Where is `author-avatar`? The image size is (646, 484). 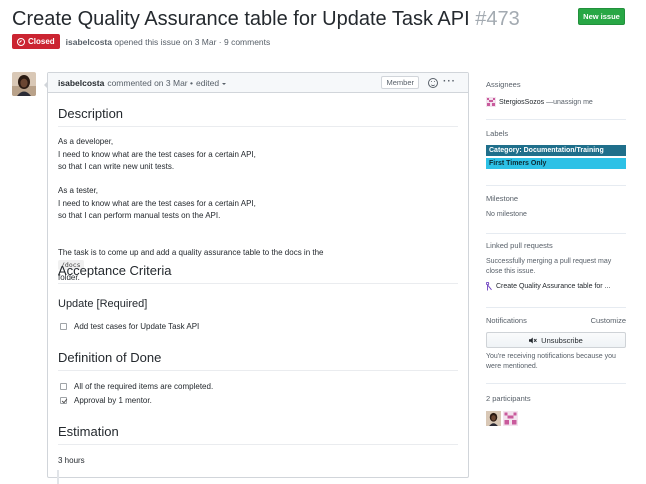 author-avatar is located at coordinates (24, 84).